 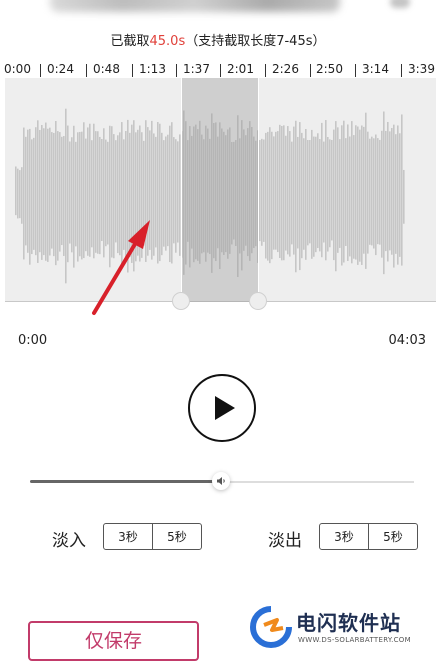 What do you see at coordinates (128, 536) in the screenshot?
I see `fade-in-3s: 3秒` at bounding box center [128, 536].